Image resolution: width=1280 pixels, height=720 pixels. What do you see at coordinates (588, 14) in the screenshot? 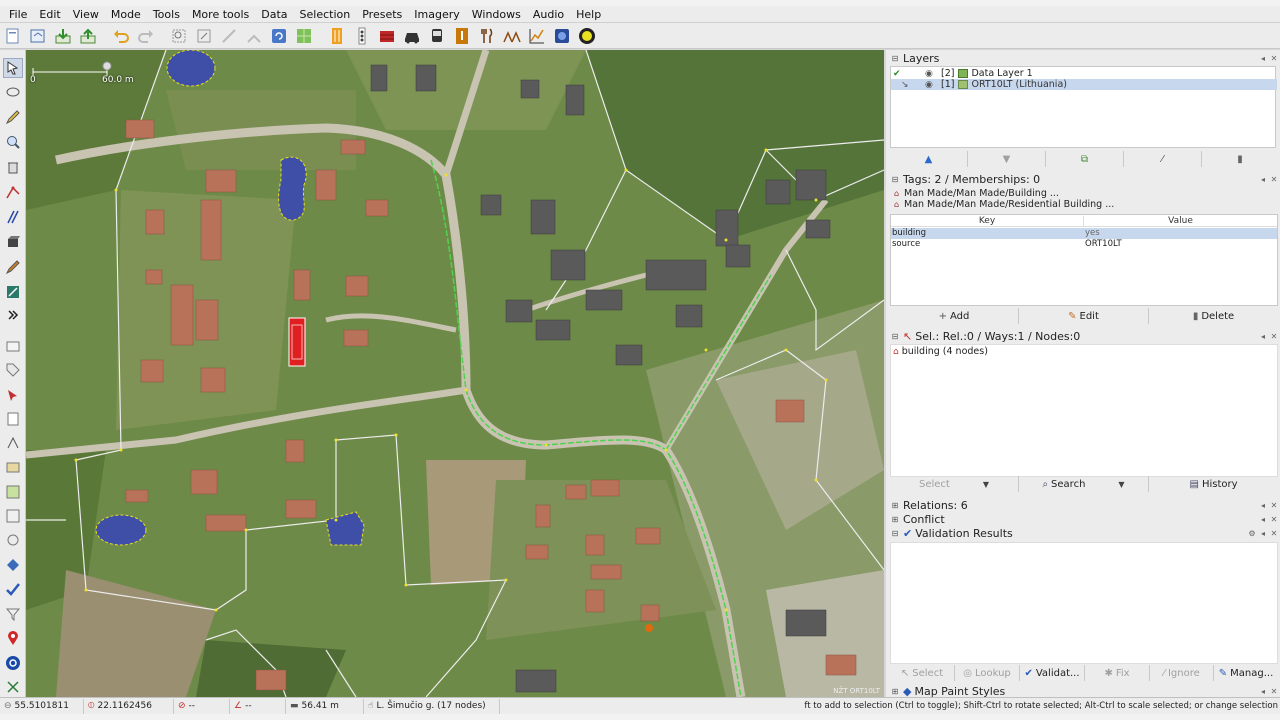
I see `menu-help: Help` at bounding box center [588, 14].